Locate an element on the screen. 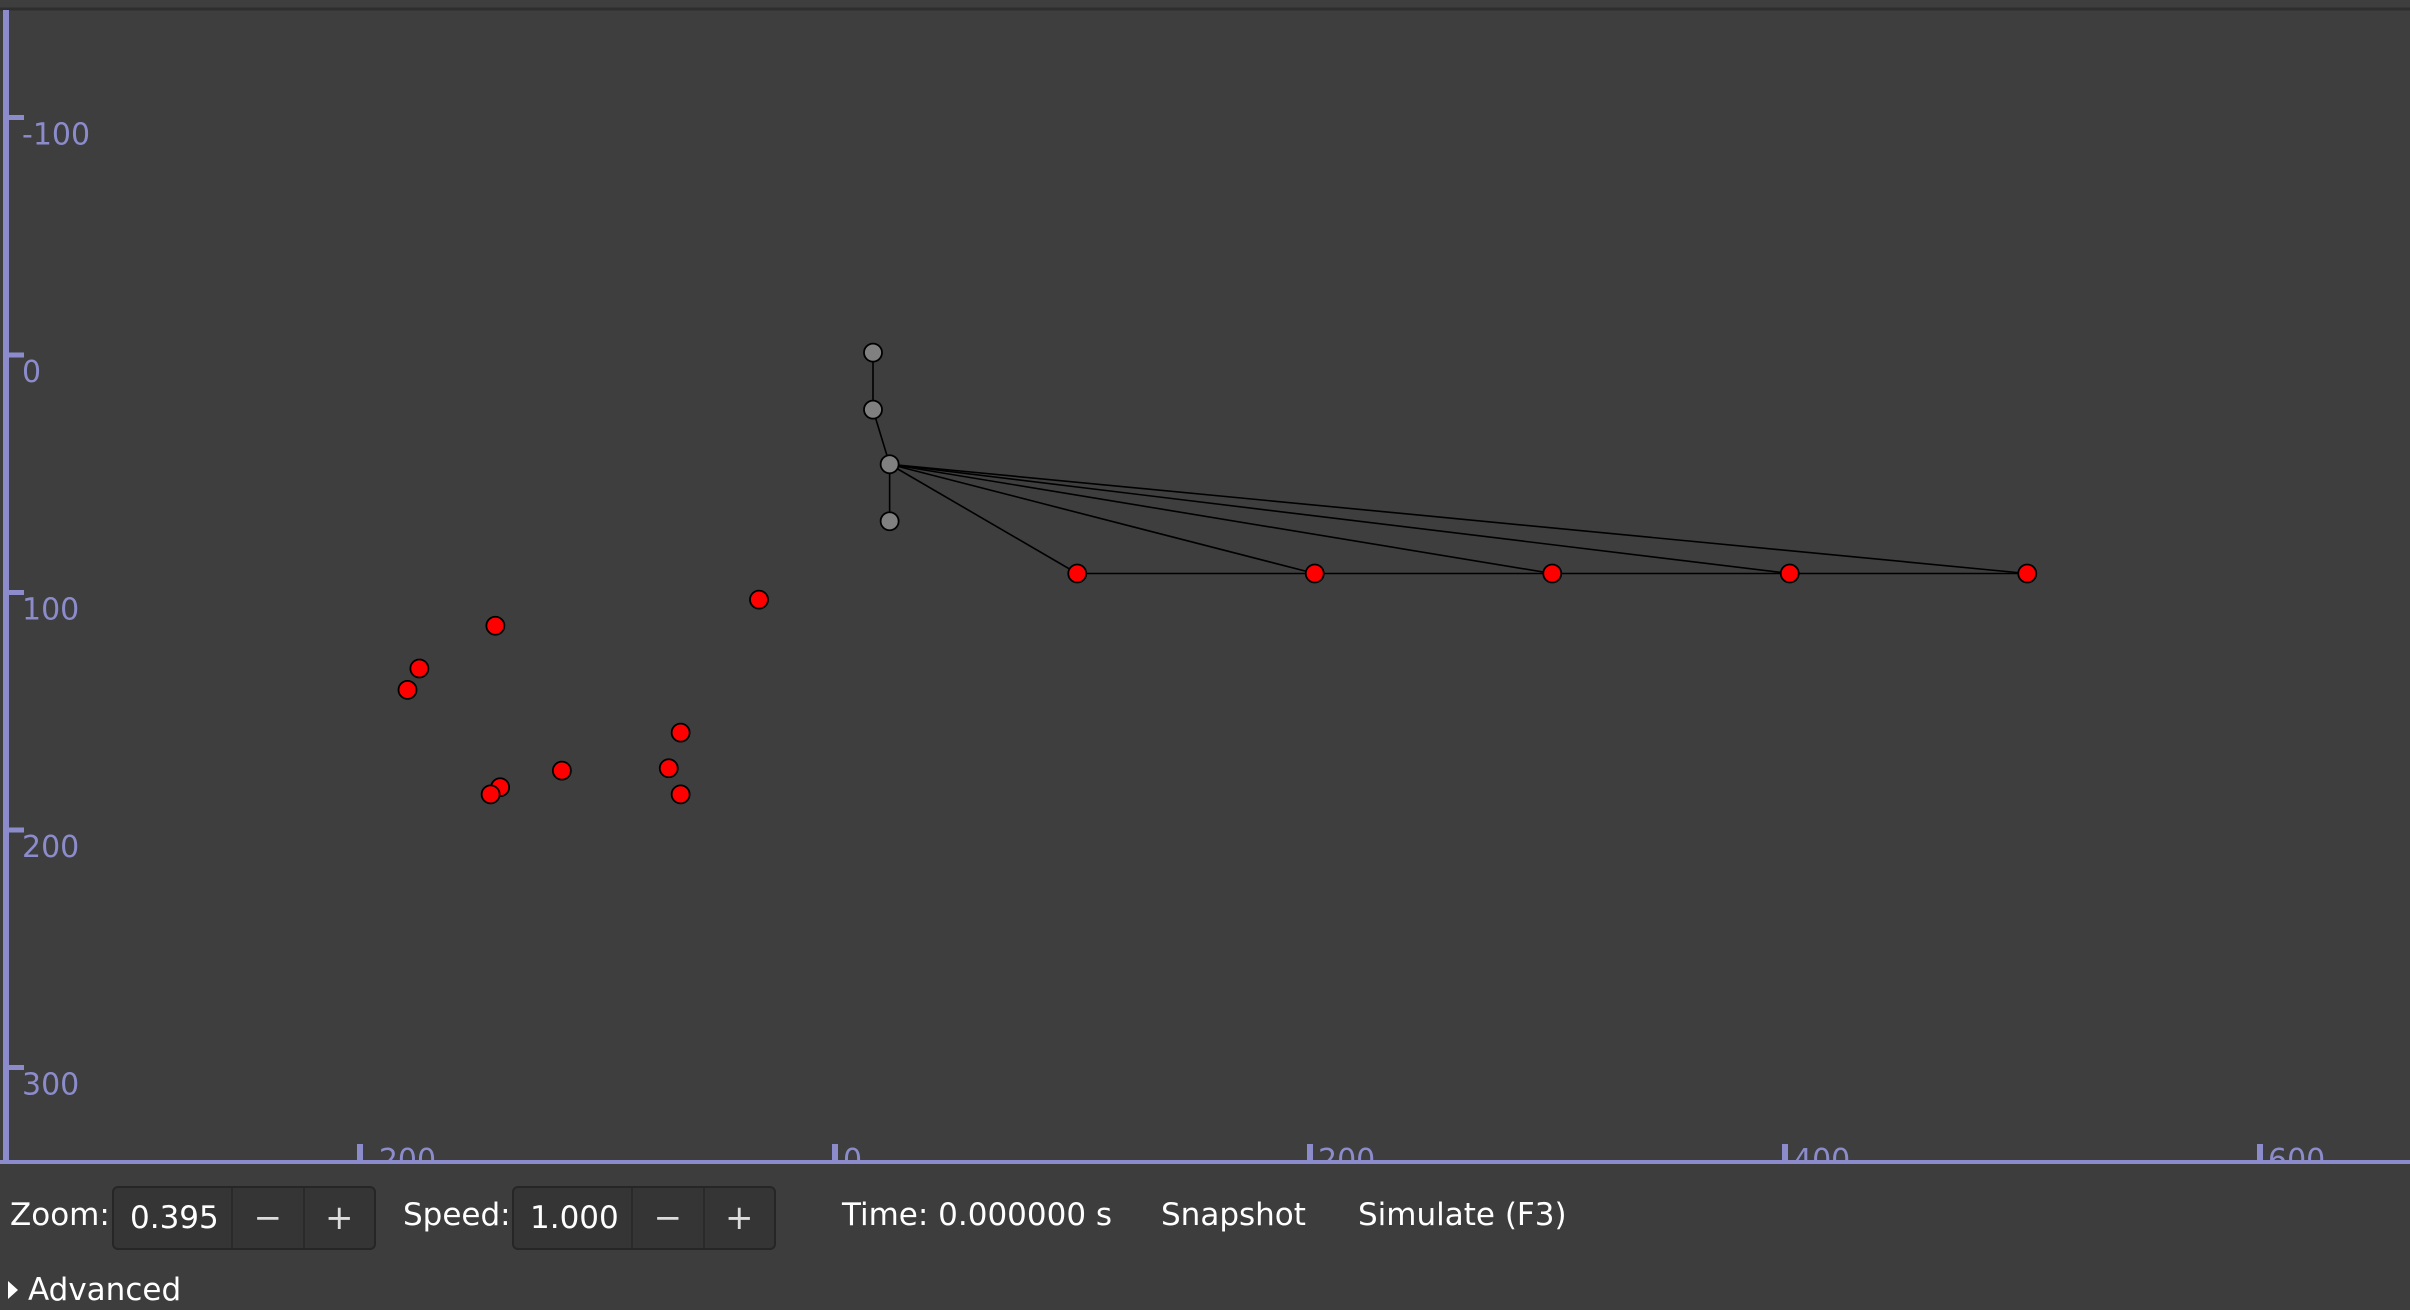  speed-label: Speed: is located at coordinates (457, 1215).